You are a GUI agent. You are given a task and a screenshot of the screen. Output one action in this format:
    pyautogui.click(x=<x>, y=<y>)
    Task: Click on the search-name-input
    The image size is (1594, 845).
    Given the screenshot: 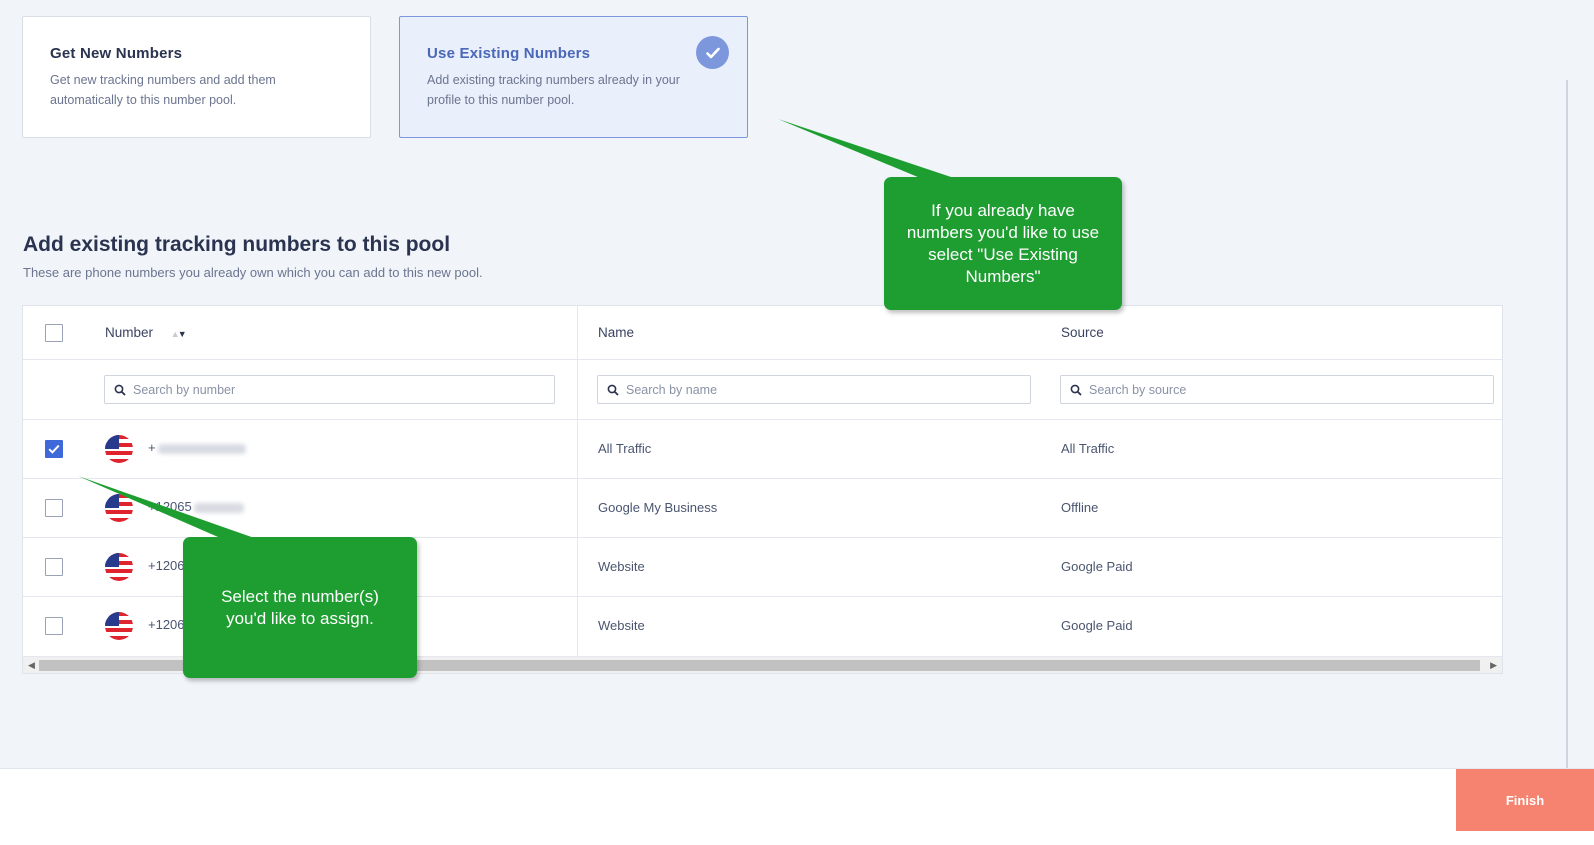 What is the action you would take?
    pyautogui.click(x=816, y=389)
    